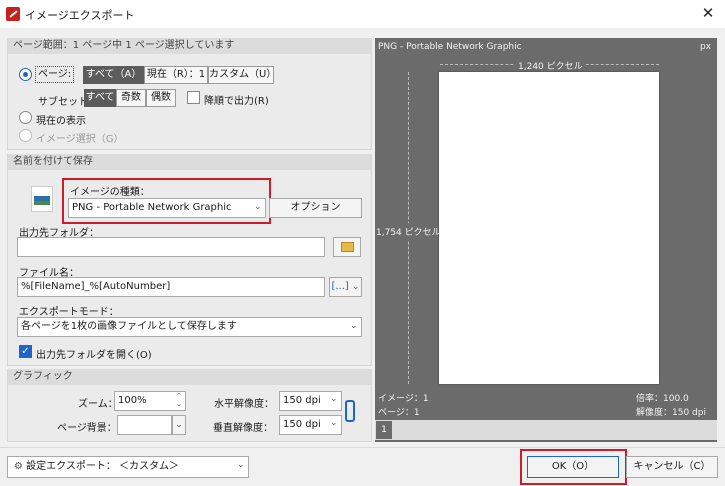  Describe the element at coordinates (550, 65) in the screenshot. I see `width-label: 1,240 ピクセル` at that location.